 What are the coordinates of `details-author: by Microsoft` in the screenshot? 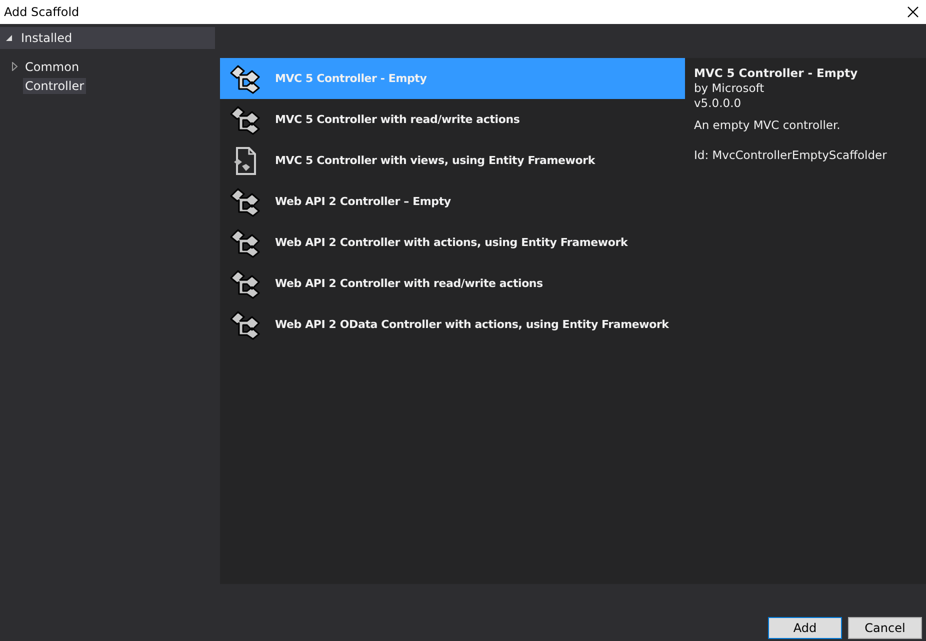 It's located at (730, 88).